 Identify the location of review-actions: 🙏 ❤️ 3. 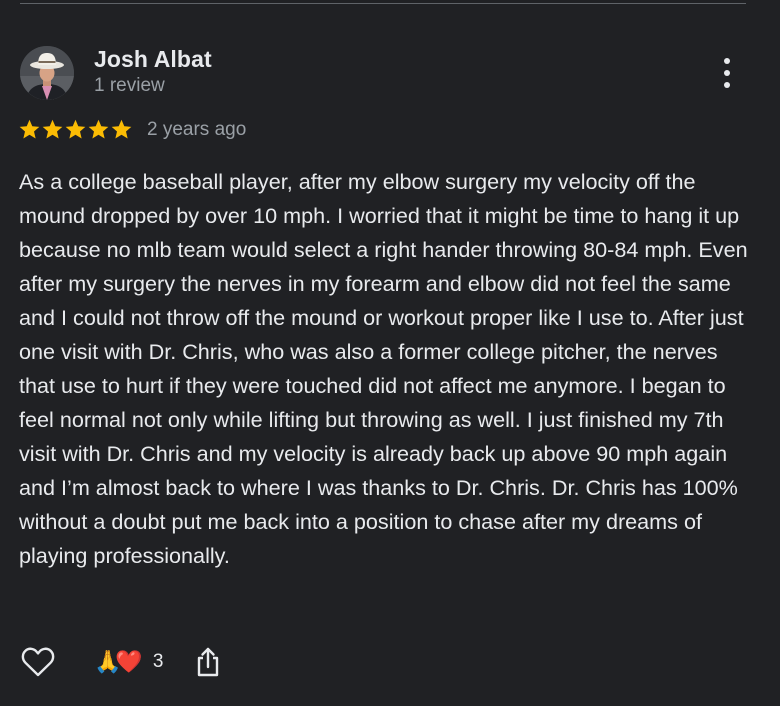
(121, 662).